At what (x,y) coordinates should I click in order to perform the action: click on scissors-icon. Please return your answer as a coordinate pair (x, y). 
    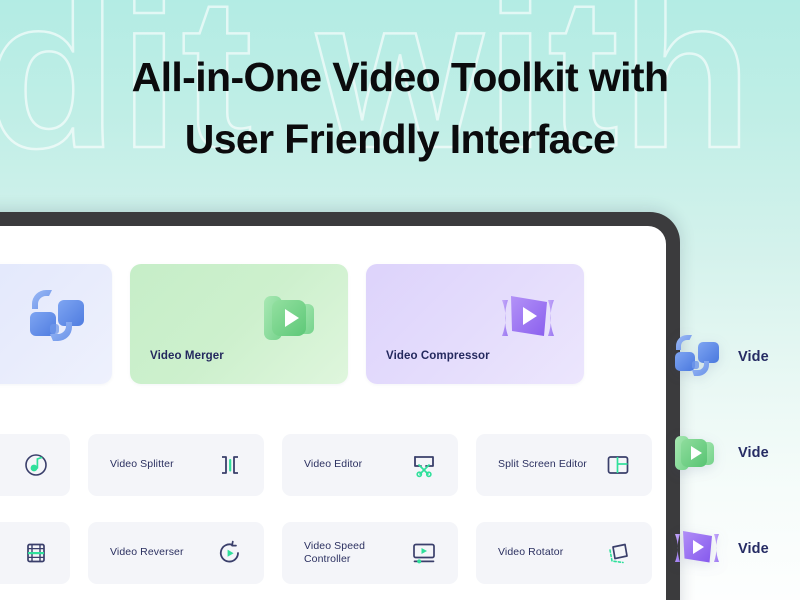
    Looking at the image, I should click on (424, 465).